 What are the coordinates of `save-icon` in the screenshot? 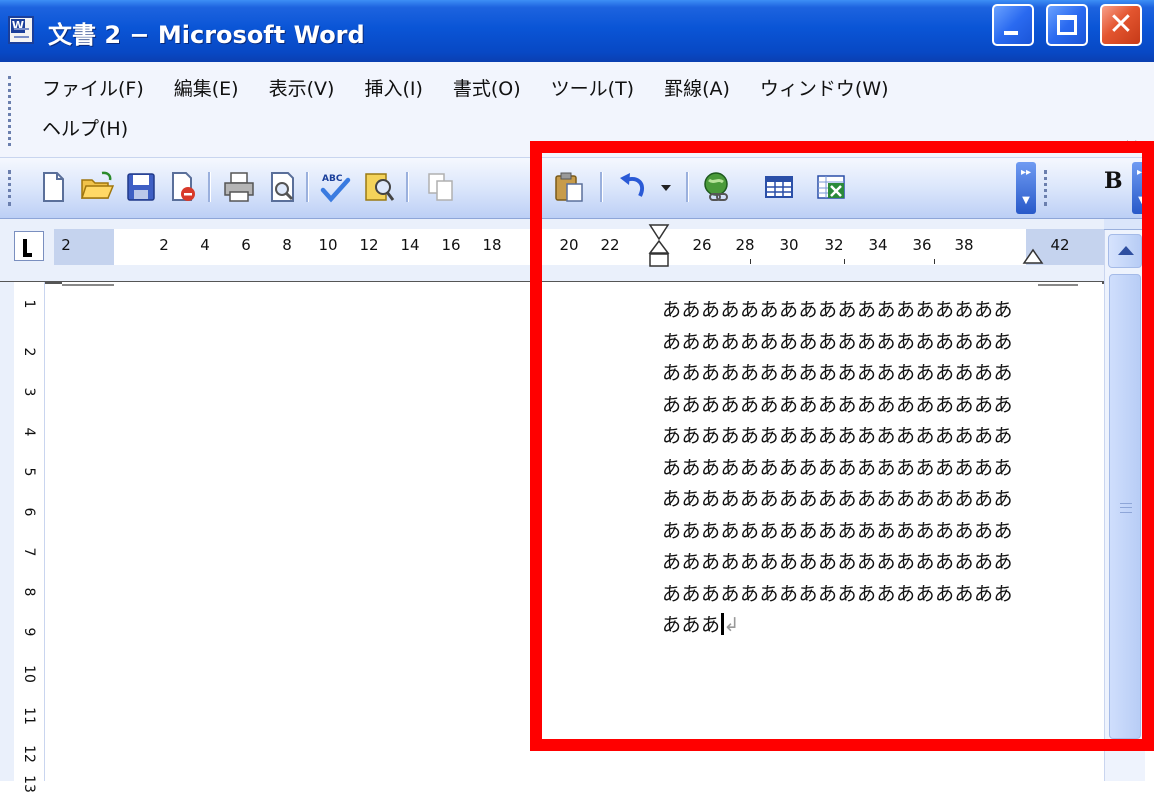 It's located at (141, 187).